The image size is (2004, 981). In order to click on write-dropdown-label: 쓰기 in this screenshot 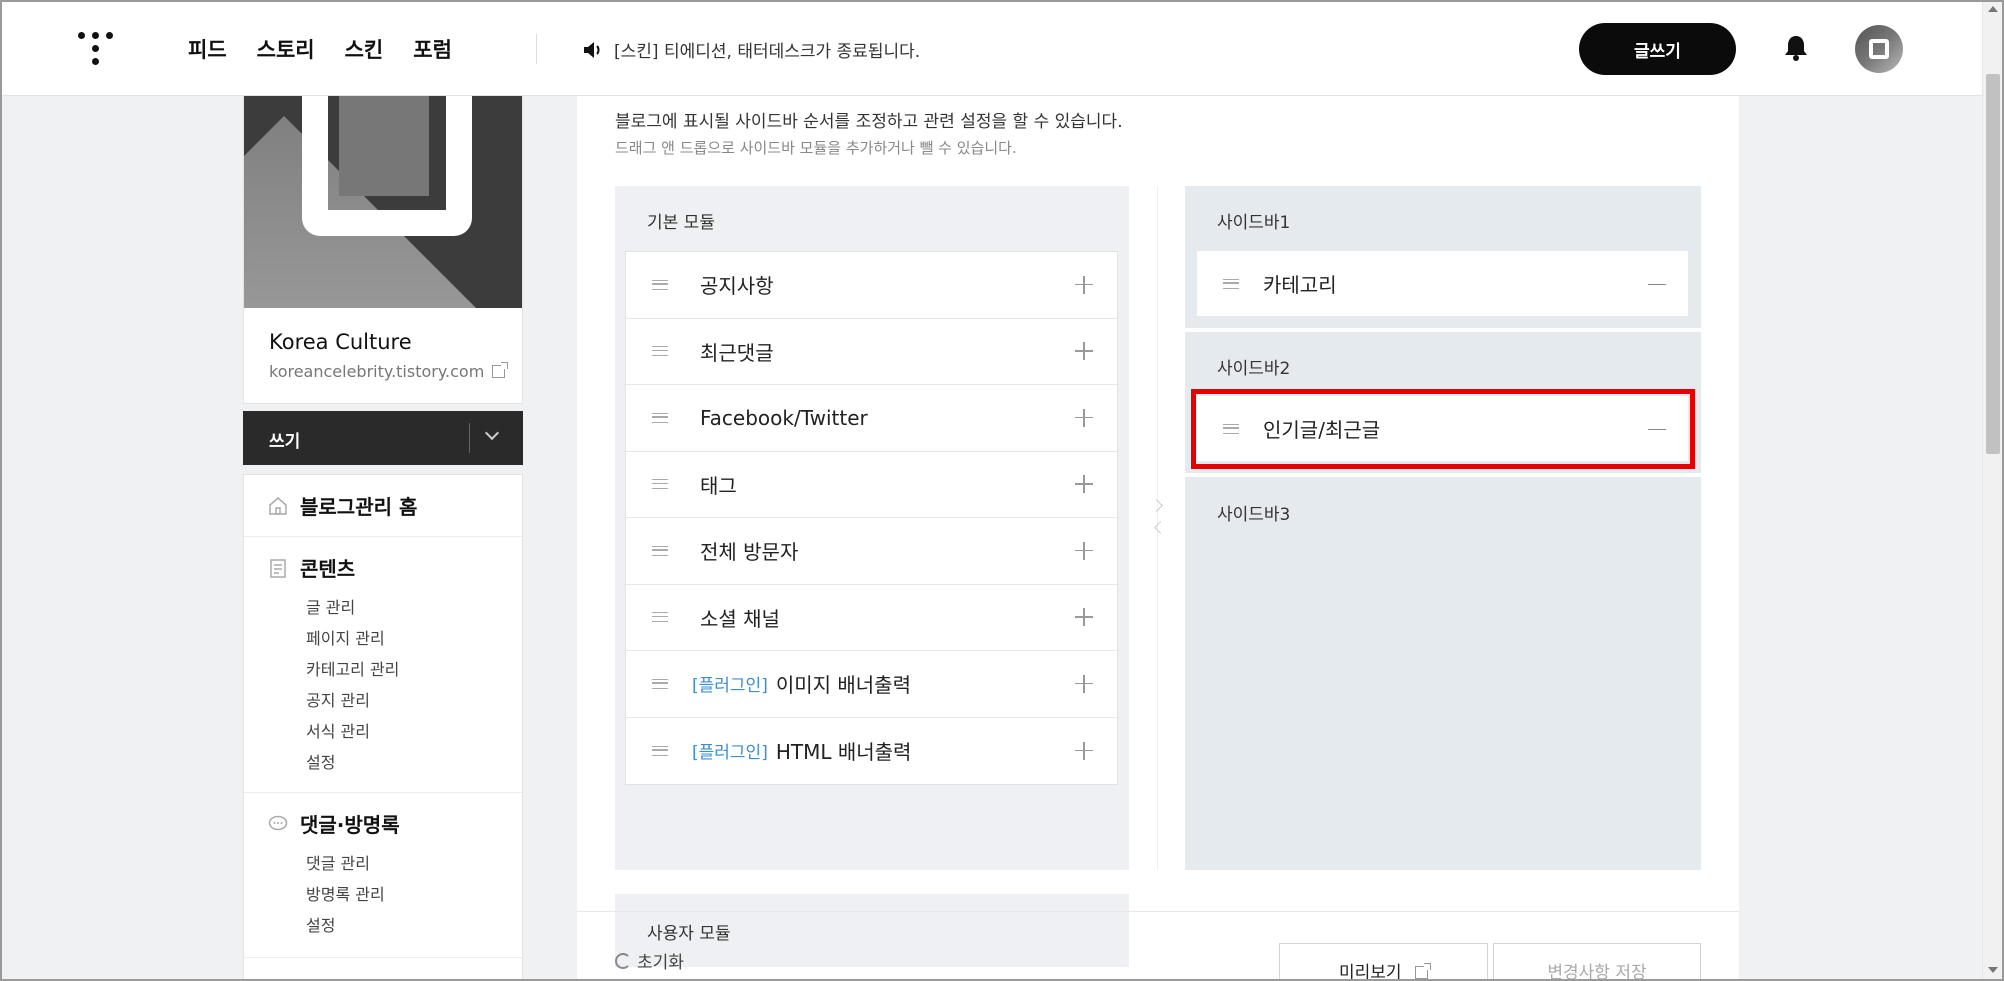, I will do `click(284, 439)`.